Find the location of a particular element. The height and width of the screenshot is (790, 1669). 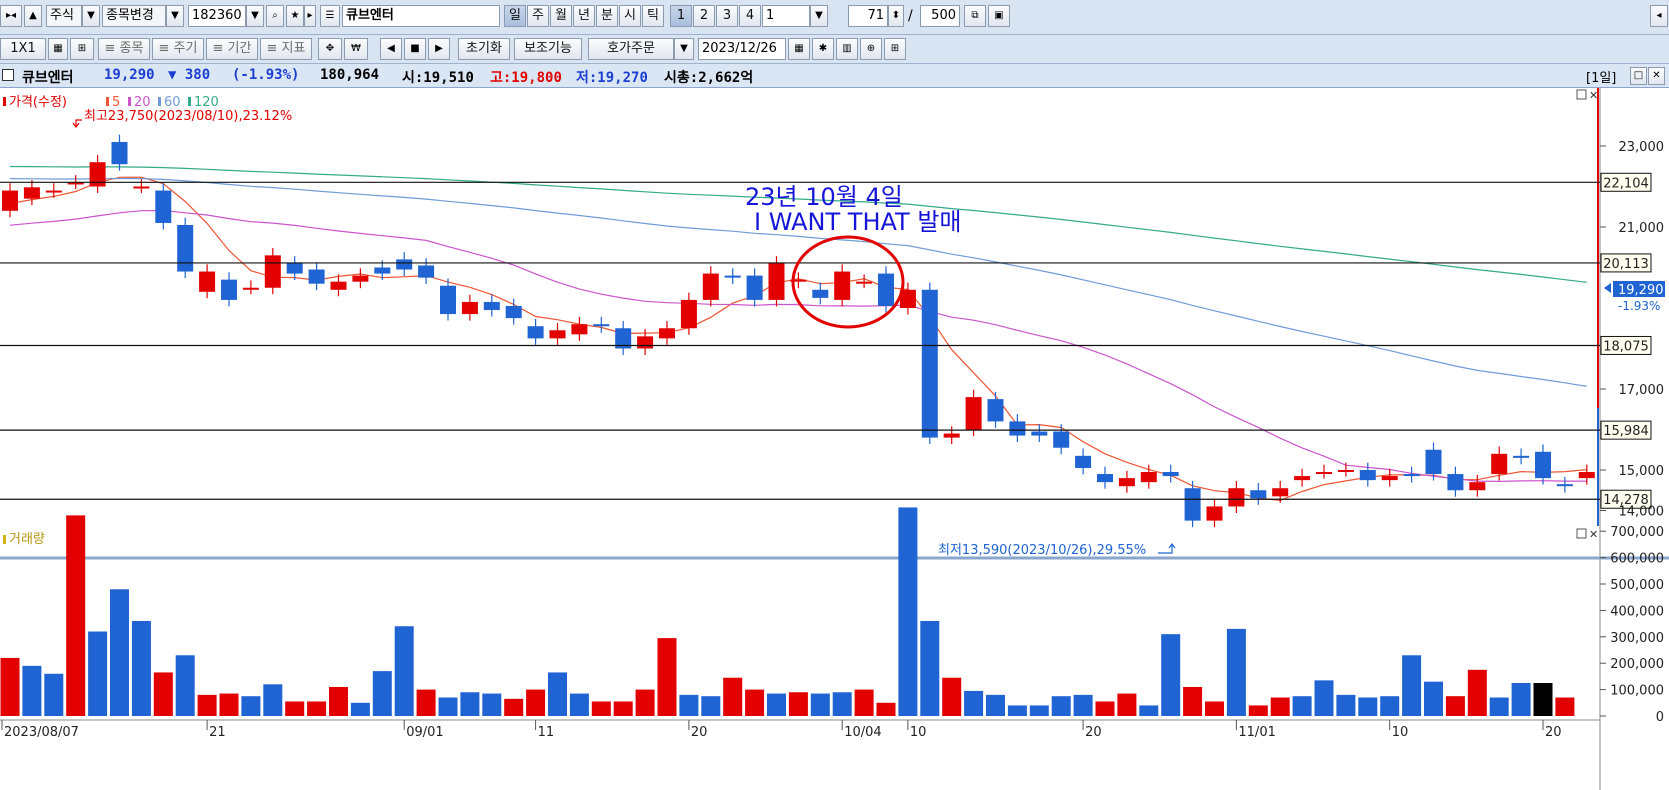

tool-cycle-button: ≡ 주기 is located at coordinates (178, 49).